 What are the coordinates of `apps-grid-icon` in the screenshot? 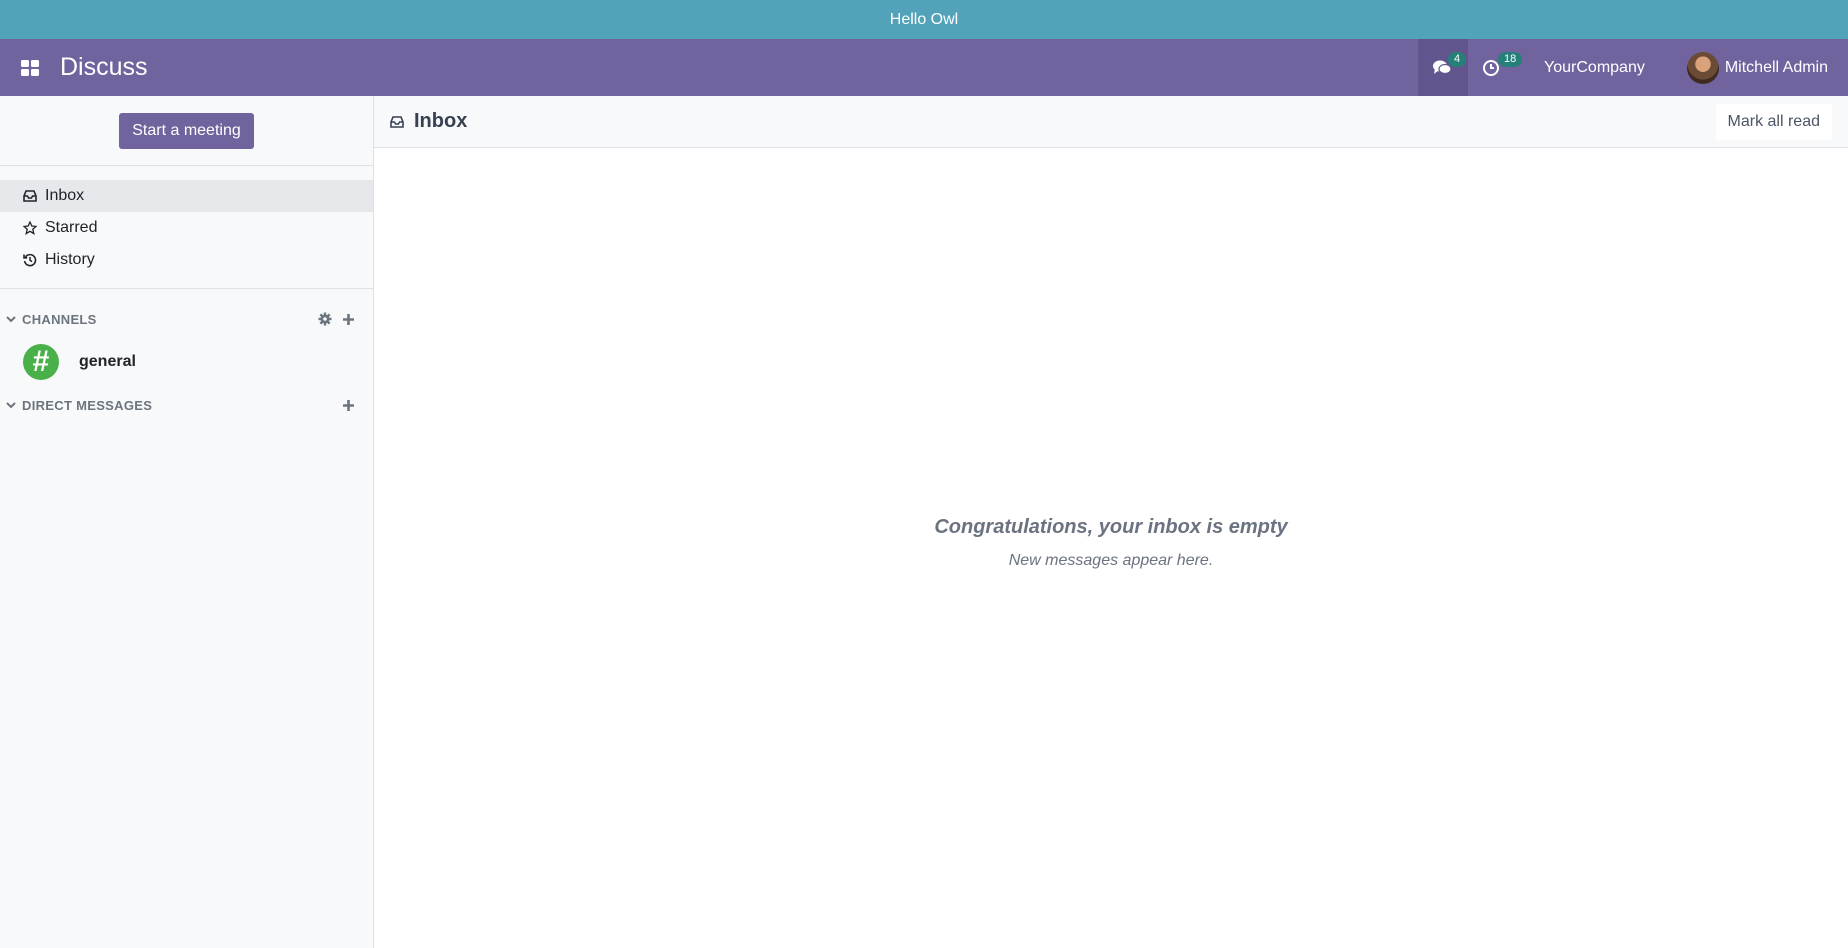 It's located at (30, 67).